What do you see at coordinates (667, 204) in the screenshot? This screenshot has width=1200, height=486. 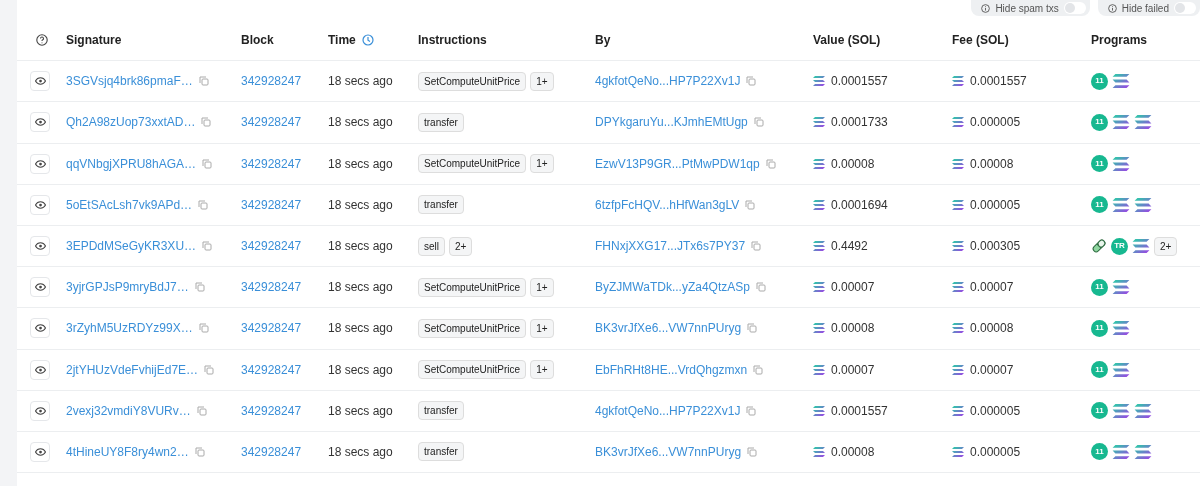 I see `address-link: 6tzfpFcHQV...hHfWan3gLV` at bounding box center [667, 204].